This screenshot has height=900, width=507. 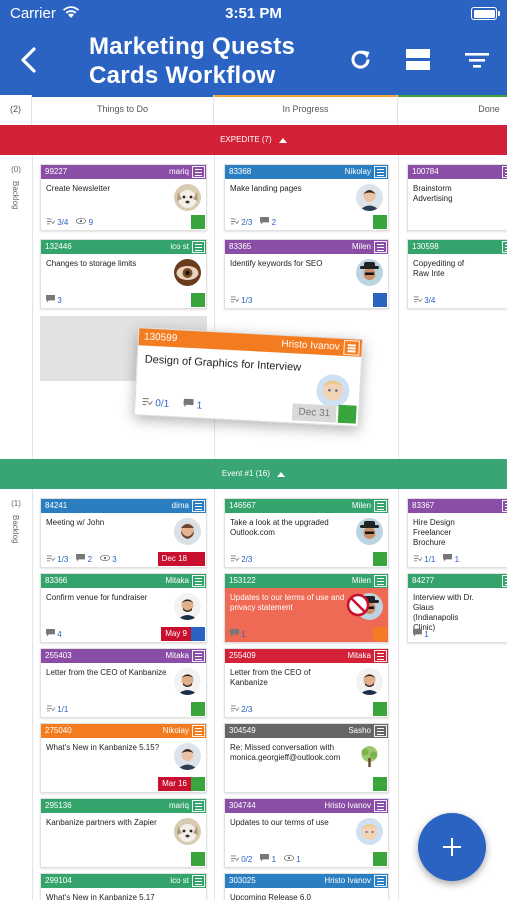 I want to click on card-owner: ico st, so click(x=179, y=246).